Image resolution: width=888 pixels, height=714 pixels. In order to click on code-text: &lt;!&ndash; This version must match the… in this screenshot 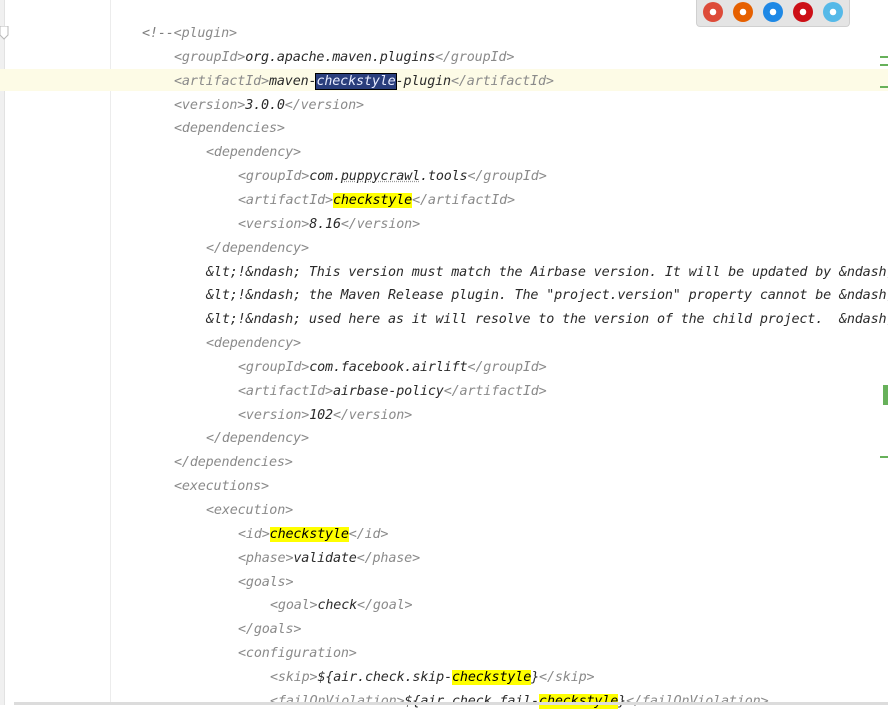, I will do `click(547, 272)`.